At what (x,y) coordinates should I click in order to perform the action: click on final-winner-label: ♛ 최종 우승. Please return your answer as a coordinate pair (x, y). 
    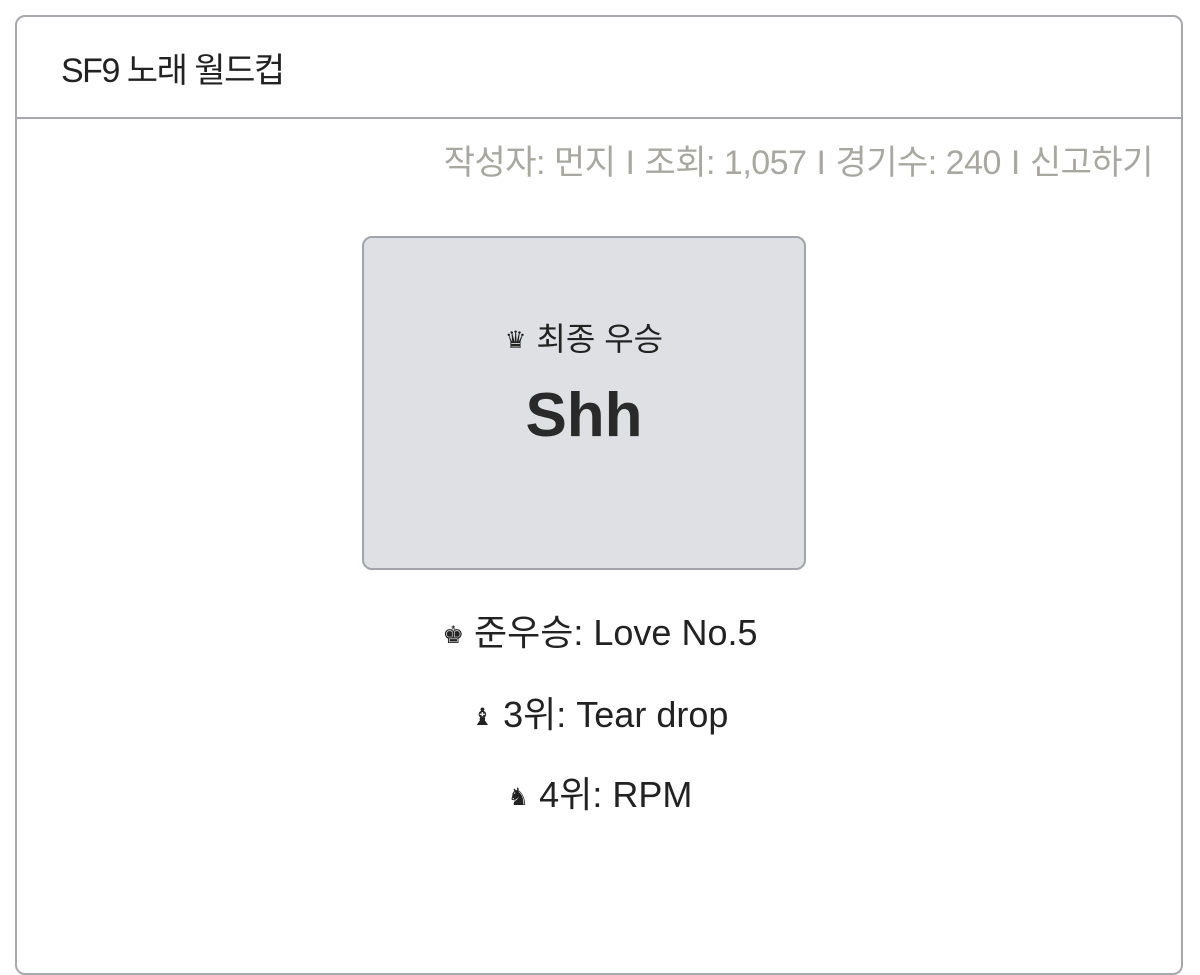
    Looking at the image, I should click on (584, 337).